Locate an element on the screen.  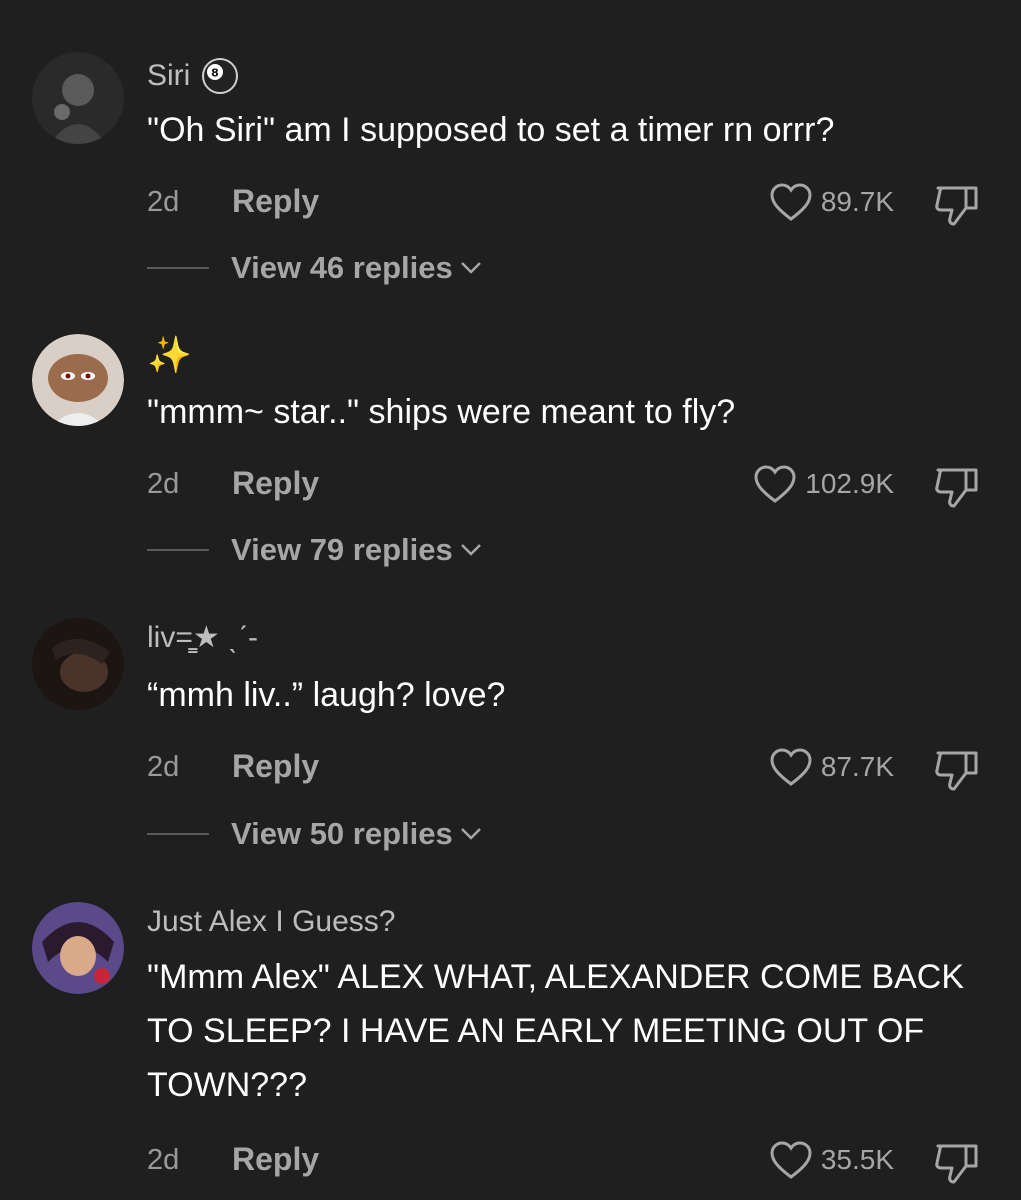
like-button: 87.7K is located at coordinates (831, 767).